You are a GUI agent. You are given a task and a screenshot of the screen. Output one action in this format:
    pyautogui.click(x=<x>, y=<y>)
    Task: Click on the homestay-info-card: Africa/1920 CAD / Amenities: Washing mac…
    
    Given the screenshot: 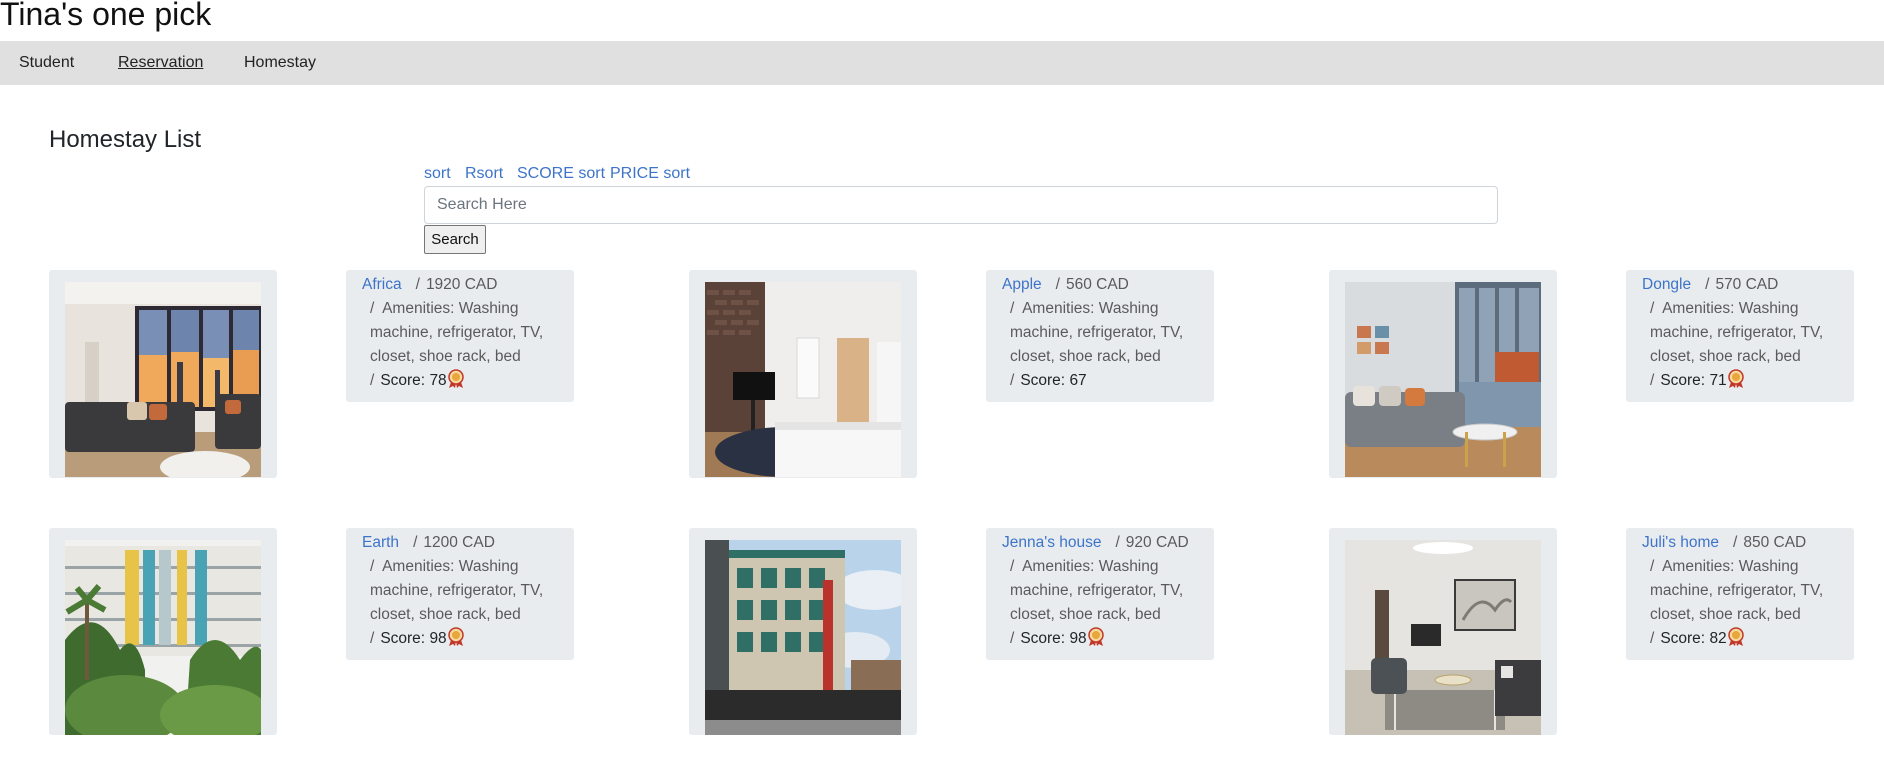 What is the action you would take?
    pyautogui.click(x=460, y=336)
    